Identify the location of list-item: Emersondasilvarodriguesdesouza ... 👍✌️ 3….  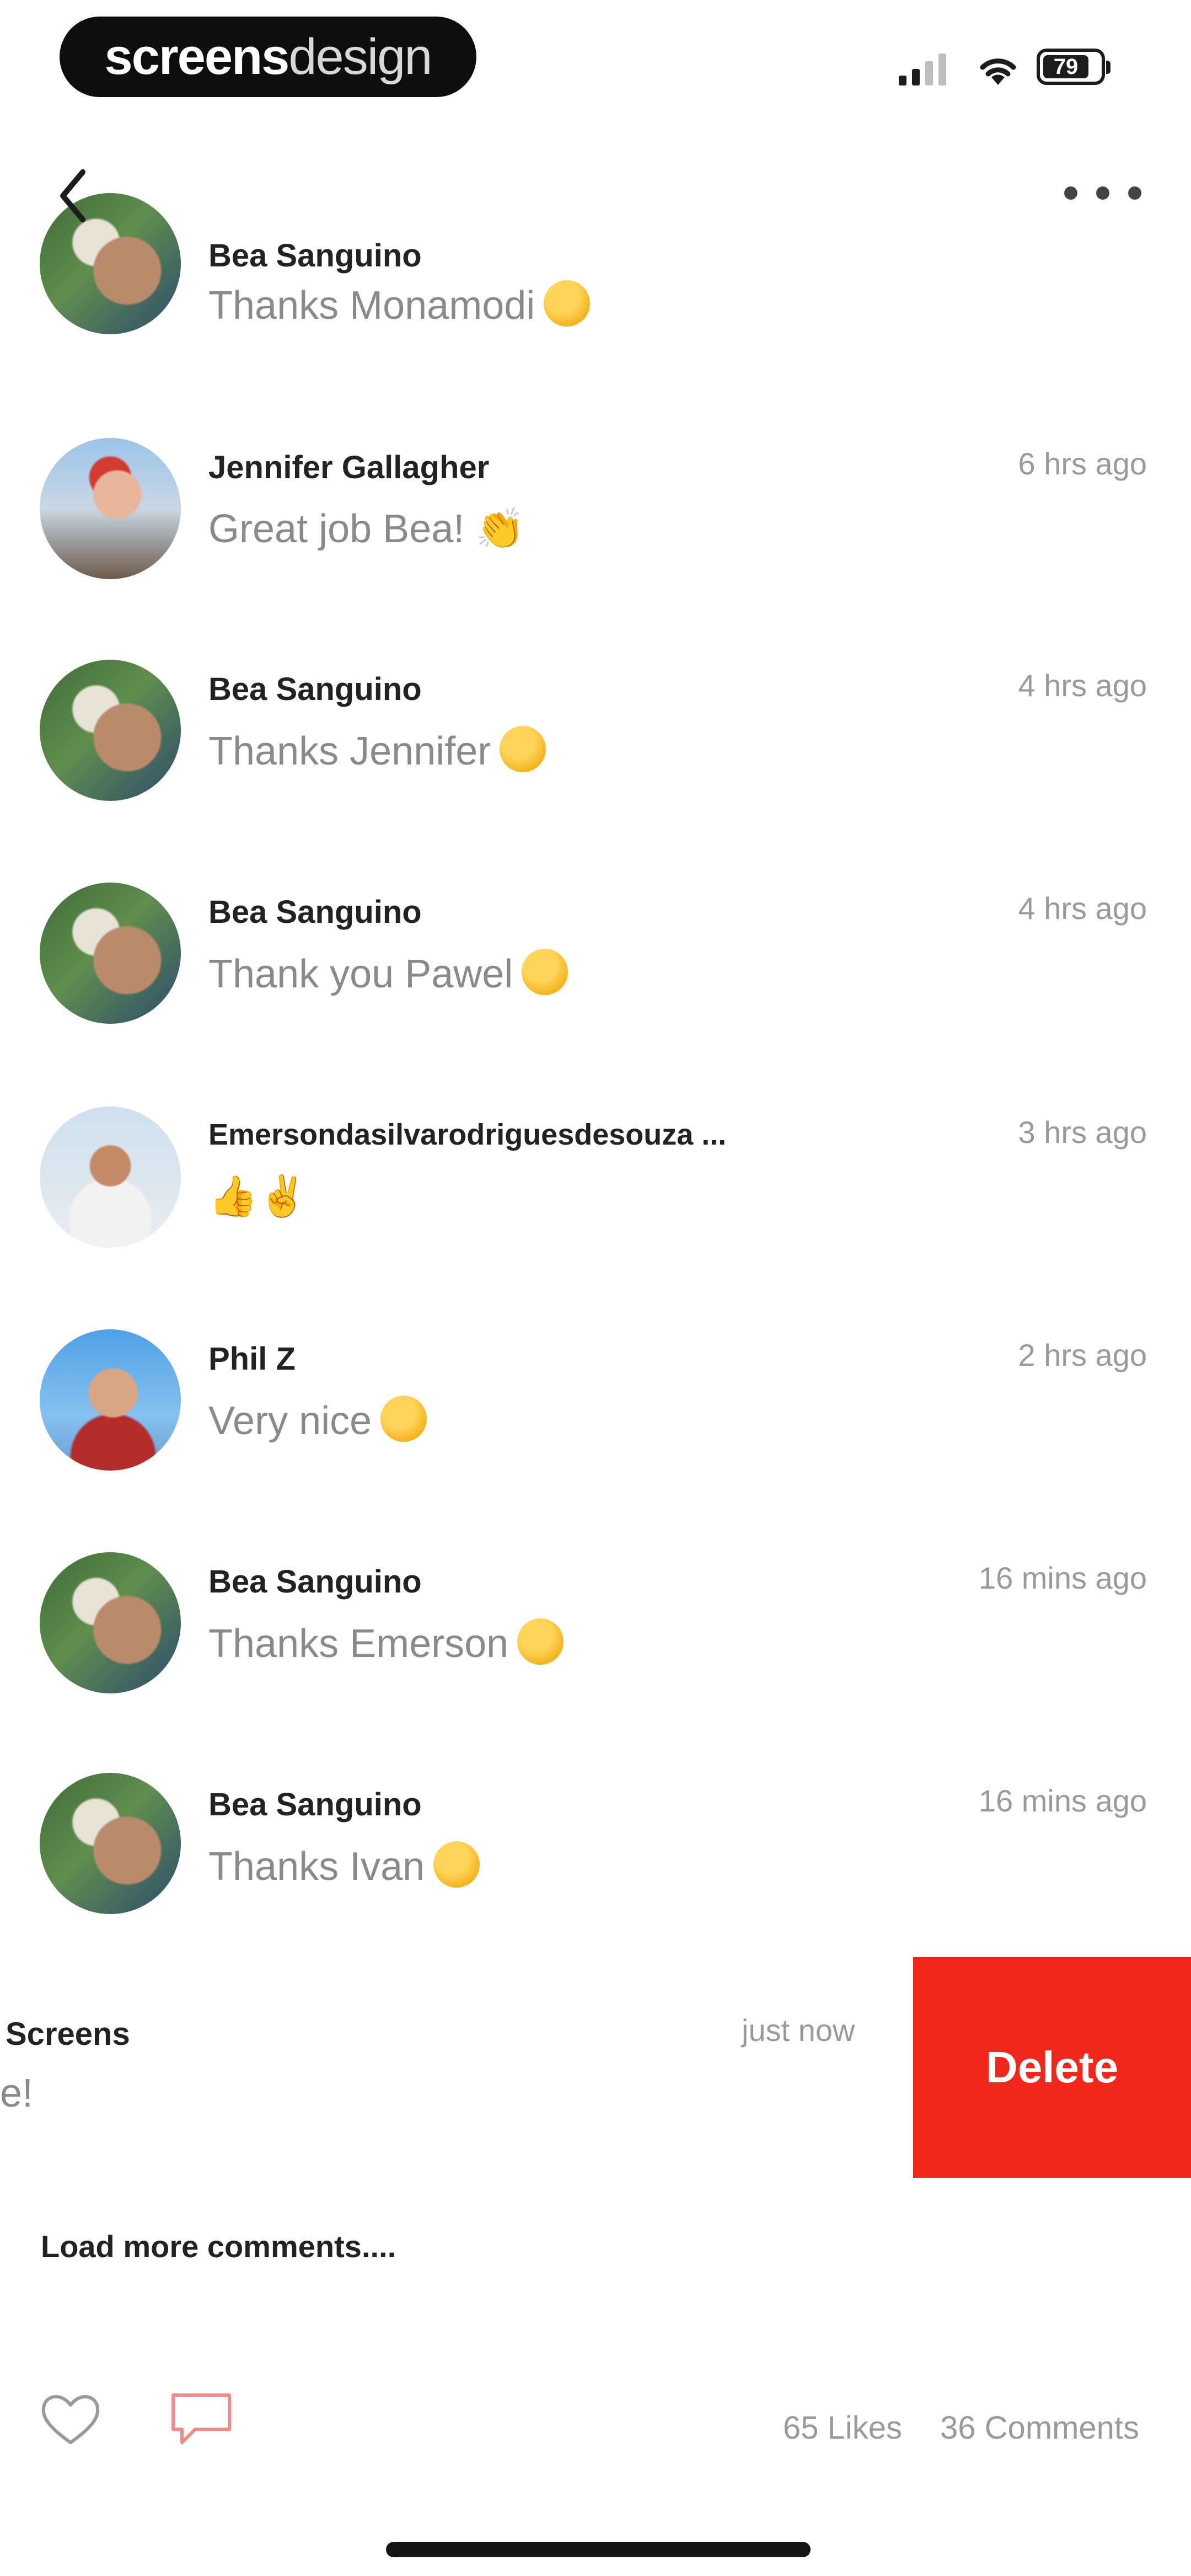
(595, 1217).